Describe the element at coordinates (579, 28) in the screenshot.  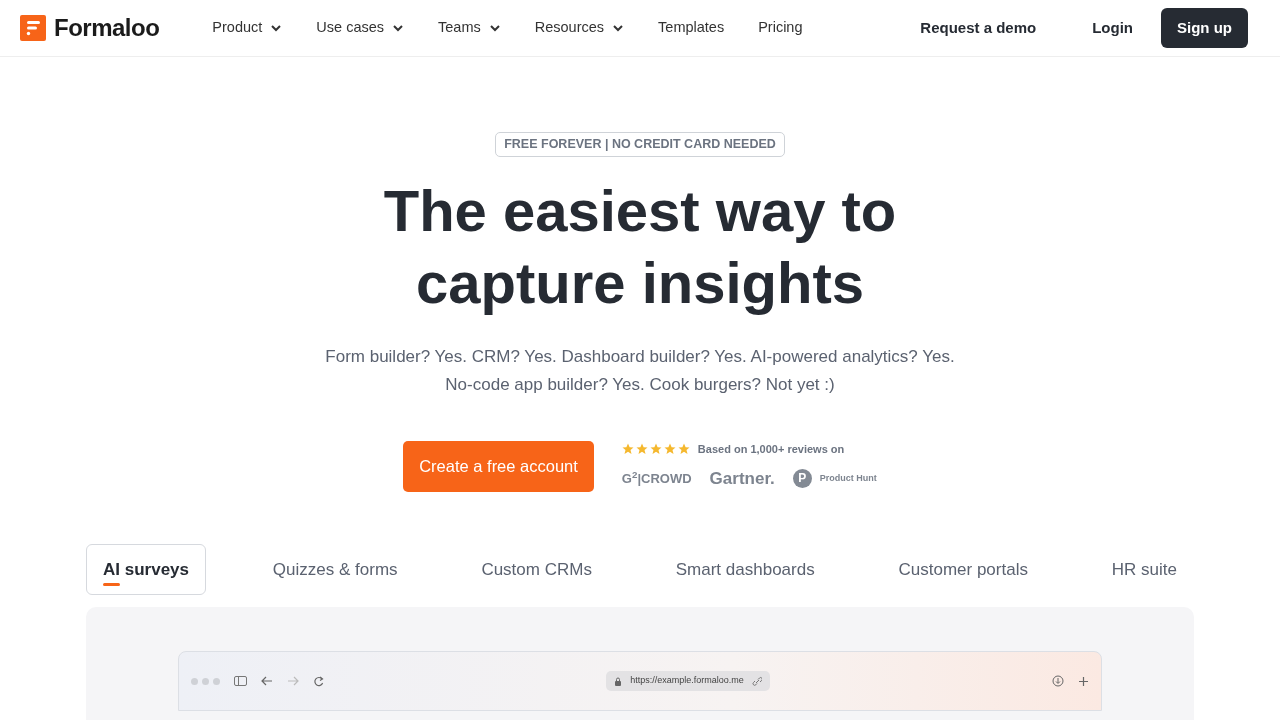
I see `nav-link: Resources` at that location.